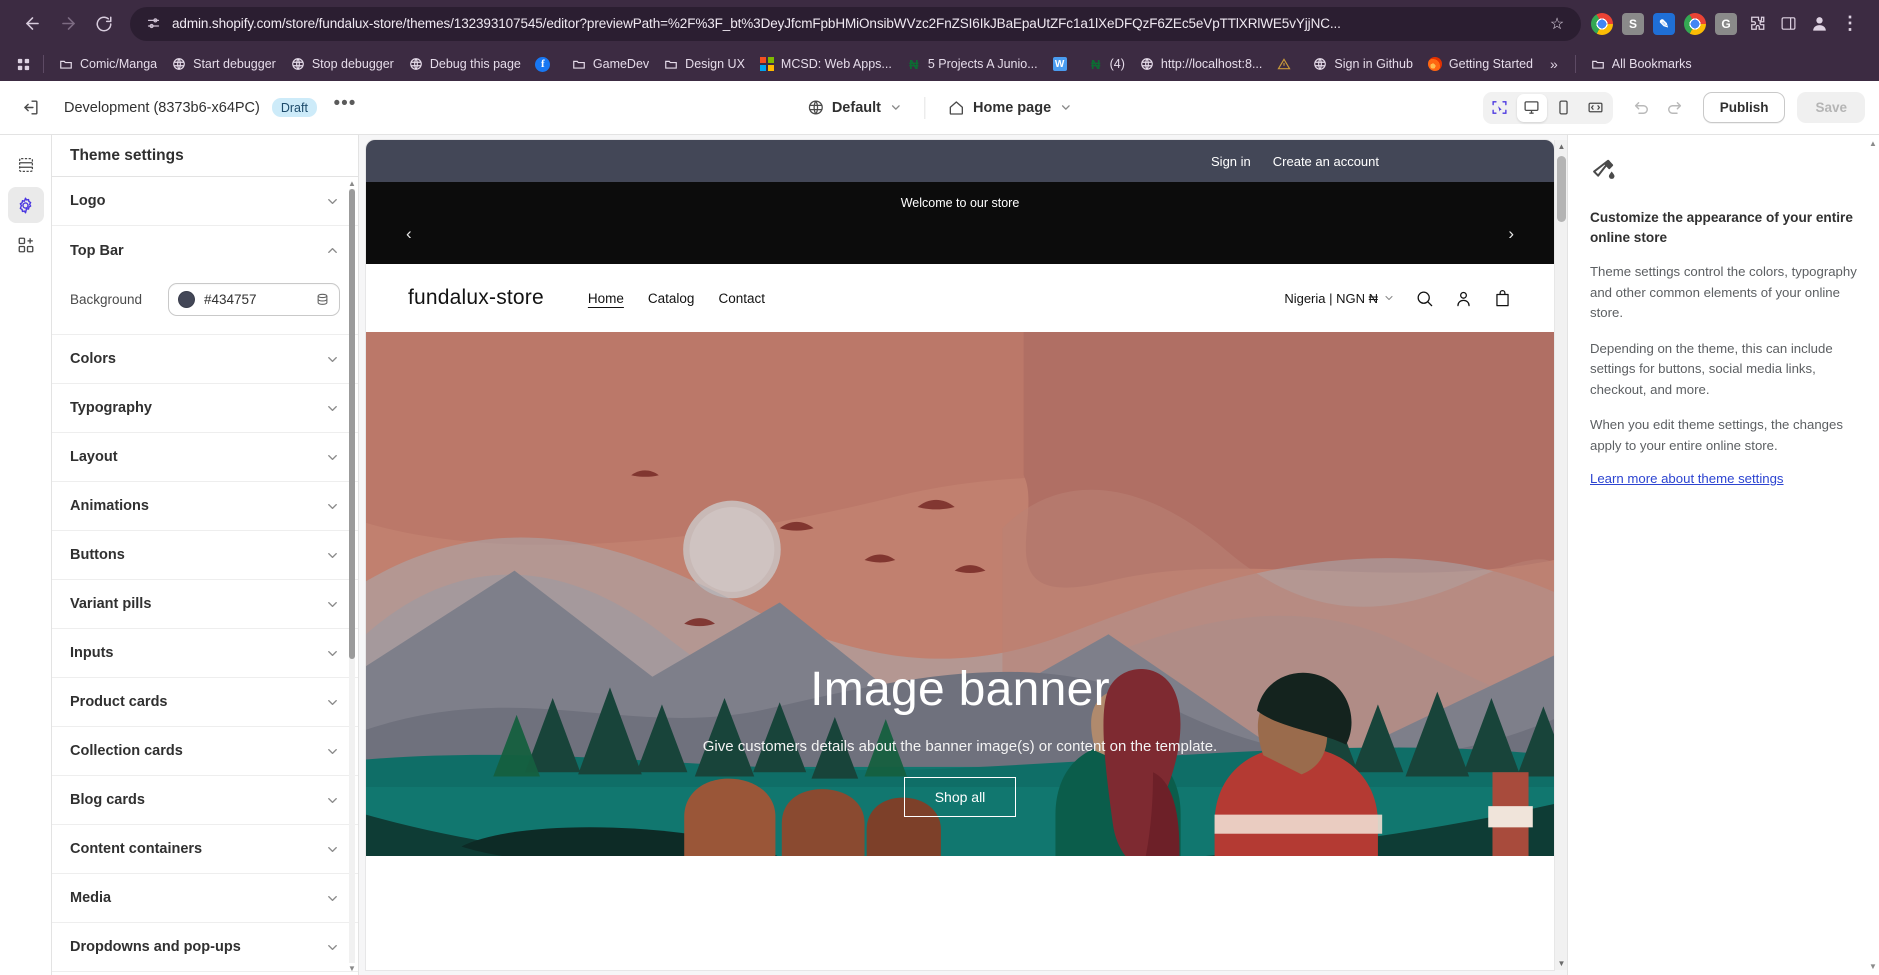 This screenshot has height=975, width=1879. I want to click on sidebar-item-sections, so click(26, 165).